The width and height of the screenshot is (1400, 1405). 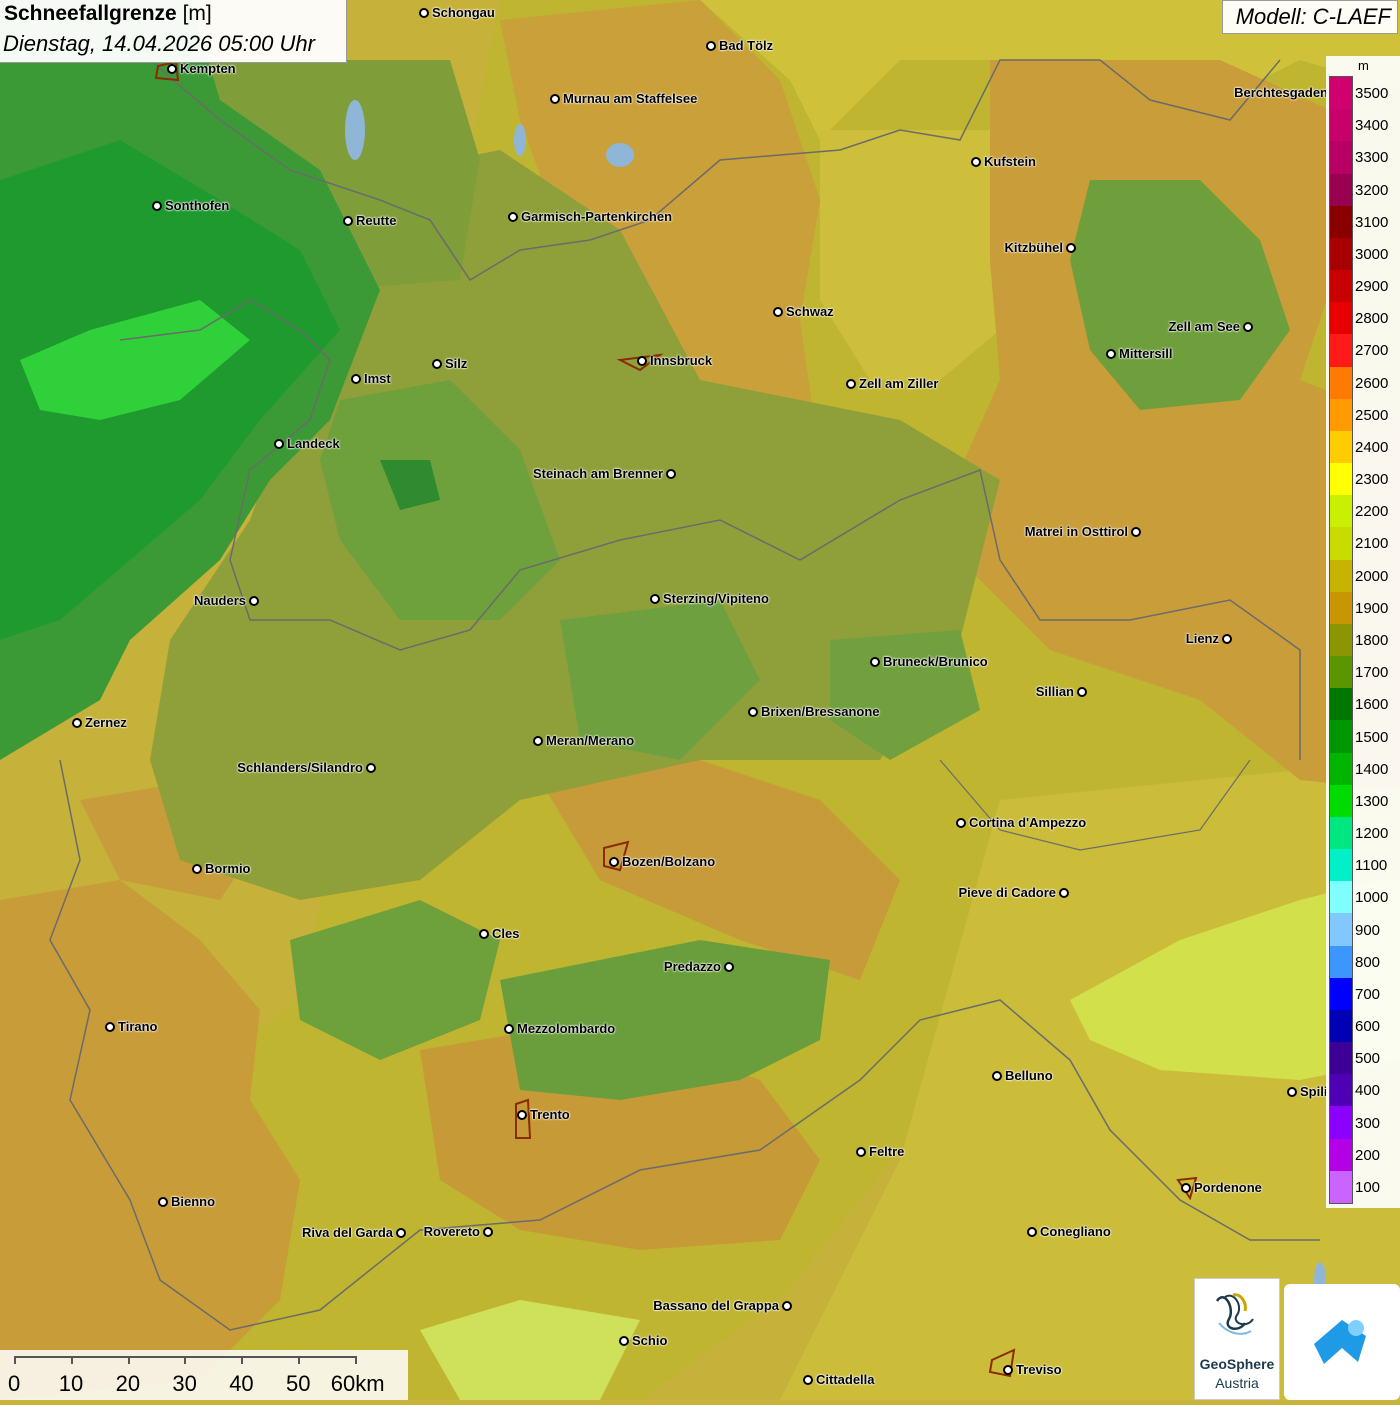 I want to click on city-label: Brixen/Bressanone, so click(x=820, y=711).